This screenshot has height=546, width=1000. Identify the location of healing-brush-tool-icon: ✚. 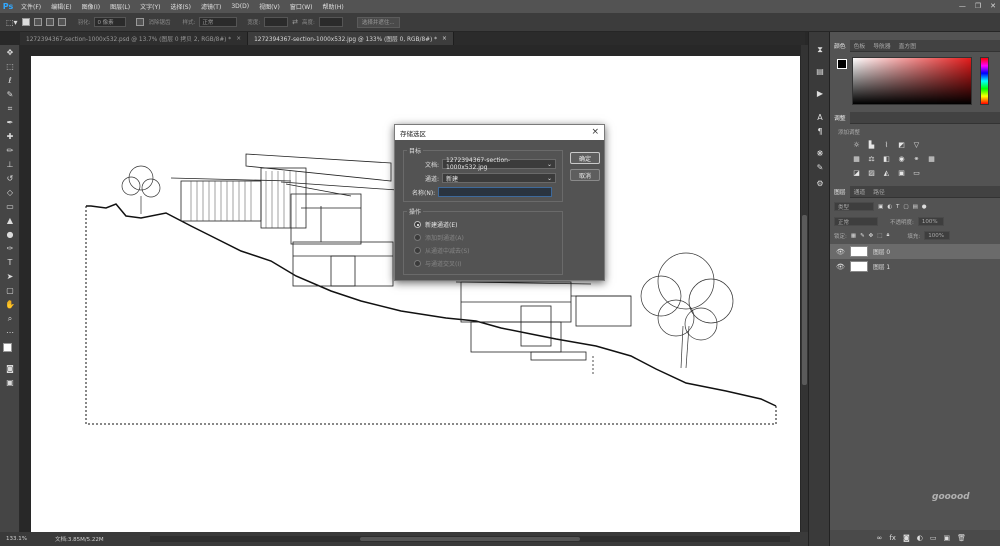
(10, 137).